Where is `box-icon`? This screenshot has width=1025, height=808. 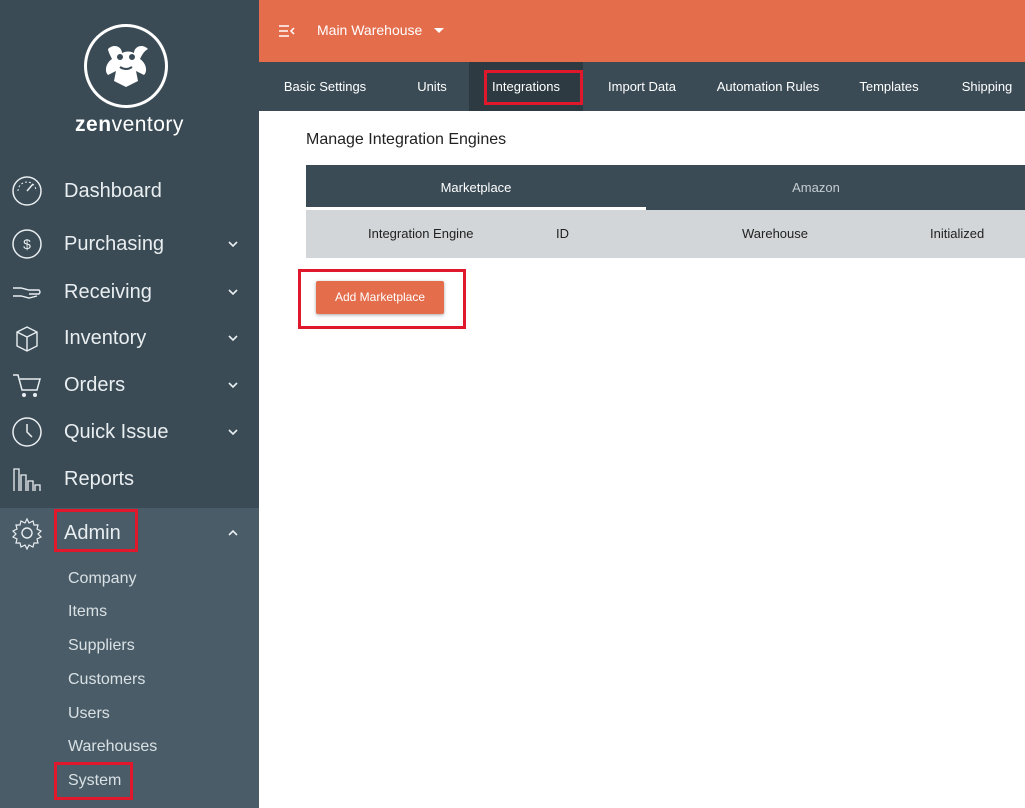
box-icon is located at coordinates (27, 338).